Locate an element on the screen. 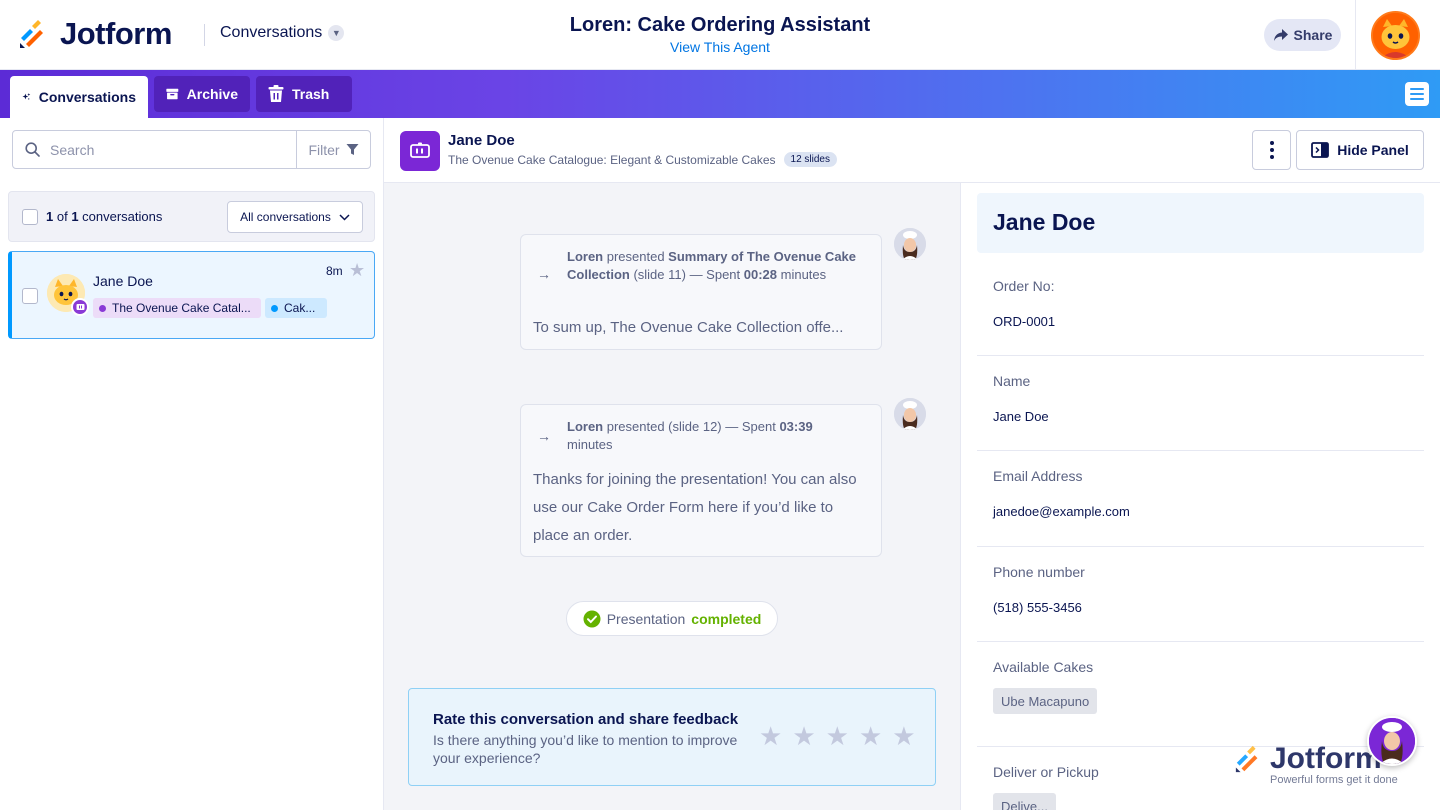 This screenshot has width=1440, height=810. field-value: Jane Doe is located at coordinates (1021, 416).